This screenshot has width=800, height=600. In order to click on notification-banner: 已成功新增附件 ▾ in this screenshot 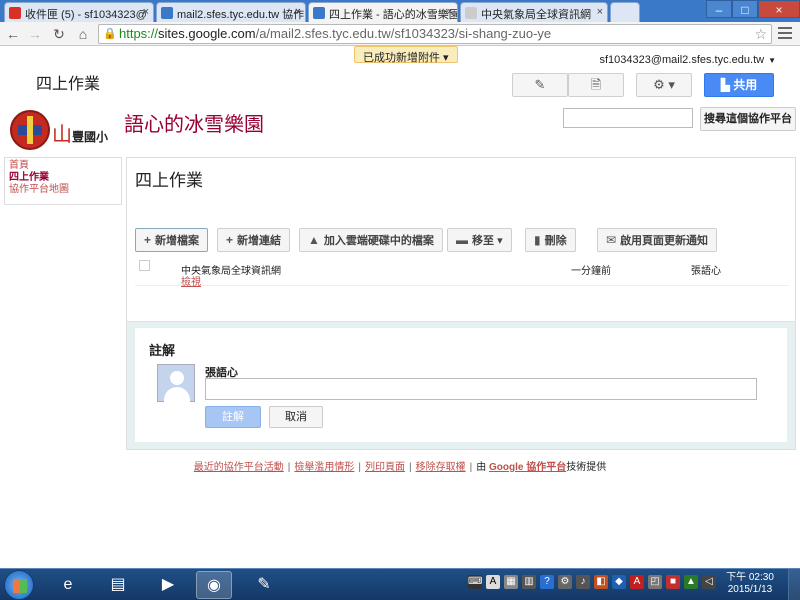, I will do `click(406, 55)`.